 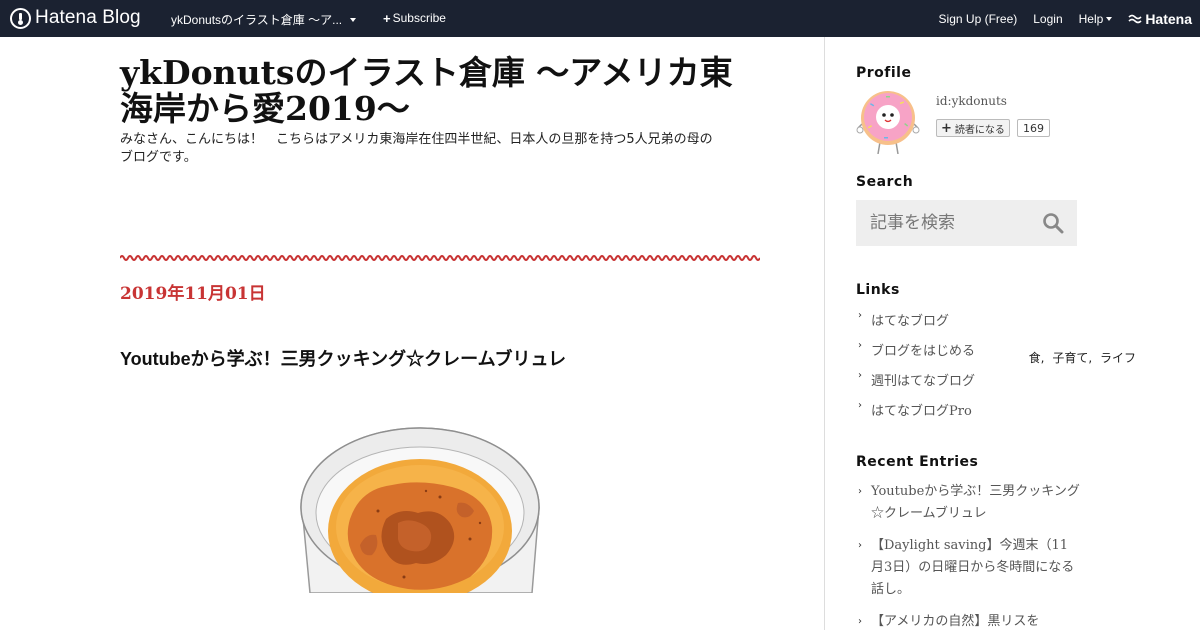 I want to click on list-item: › 週刊はてなブログ, so click(x=916, y=385).